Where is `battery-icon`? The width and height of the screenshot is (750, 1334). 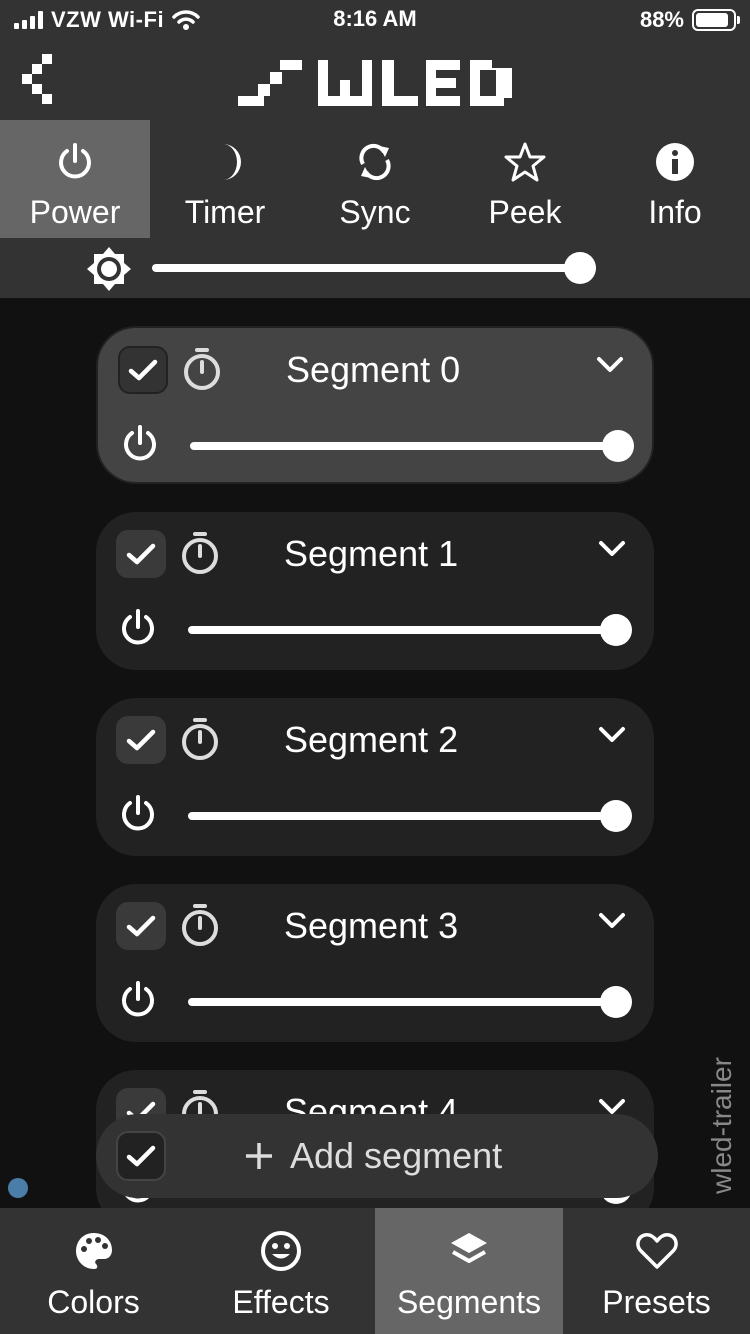
battery-icon is located at coordinates (716, 20).